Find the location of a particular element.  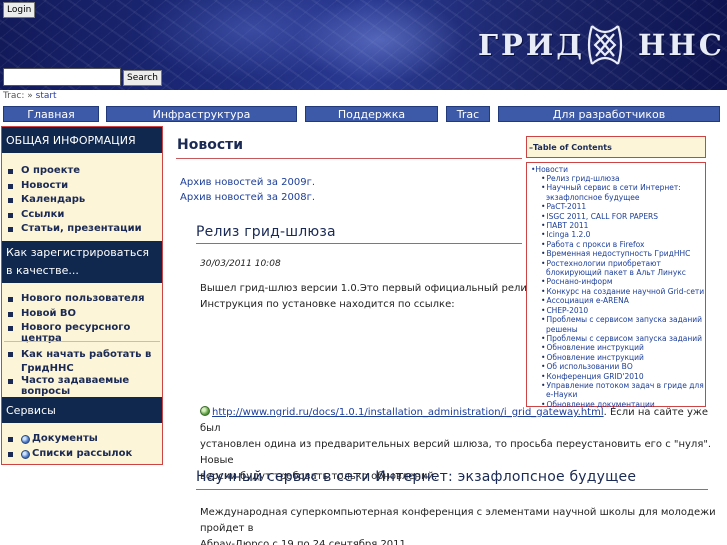

toc-item: Конкурс на создание научной Grid-сети is located at coordinates (623, 291).